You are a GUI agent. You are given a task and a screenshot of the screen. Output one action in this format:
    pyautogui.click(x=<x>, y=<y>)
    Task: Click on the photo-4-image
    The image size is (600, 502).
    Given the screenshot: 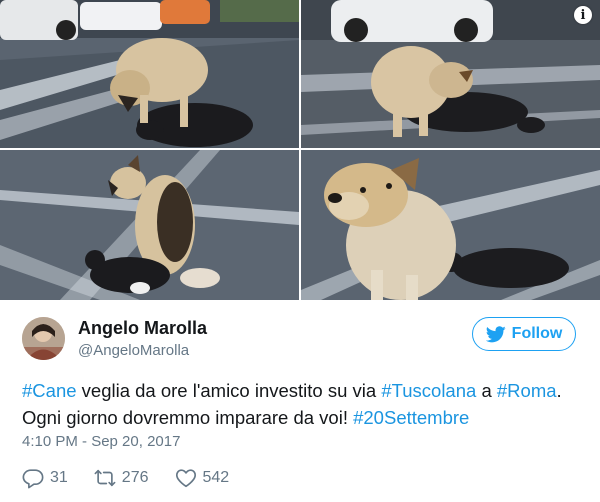 What is the action you would take?
    pyautogui.click(x=450, y=225)
    